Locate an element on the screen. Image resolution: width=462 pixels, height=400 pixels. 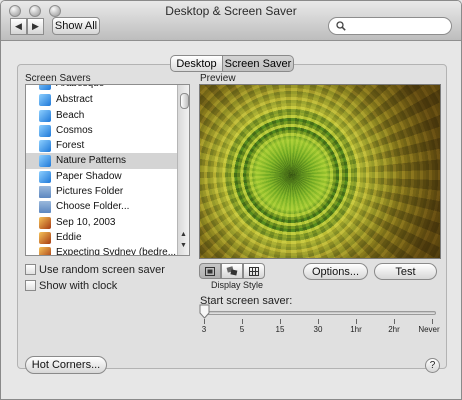
list-item: Arabesque is located at coordinates (101, 88).